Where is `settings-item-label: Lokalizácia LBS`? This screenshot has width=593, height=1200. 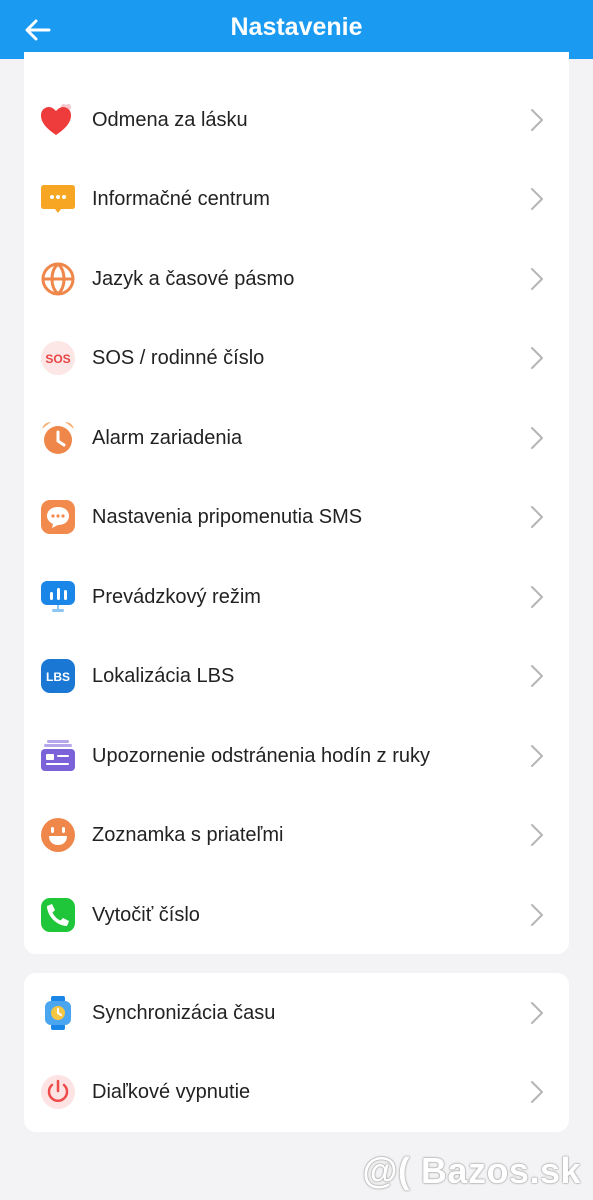
settings-item-label: Lokalizácia LBS is located at coordinates (163, 676).